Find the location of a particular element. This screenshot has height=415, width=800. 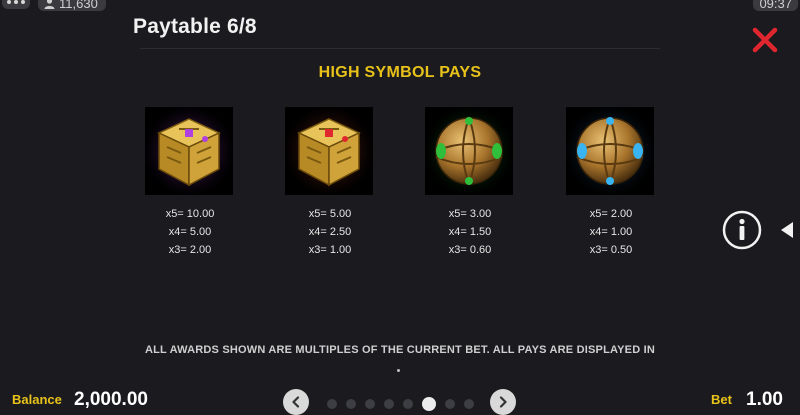

close-button is located at coordinates (765, 40).